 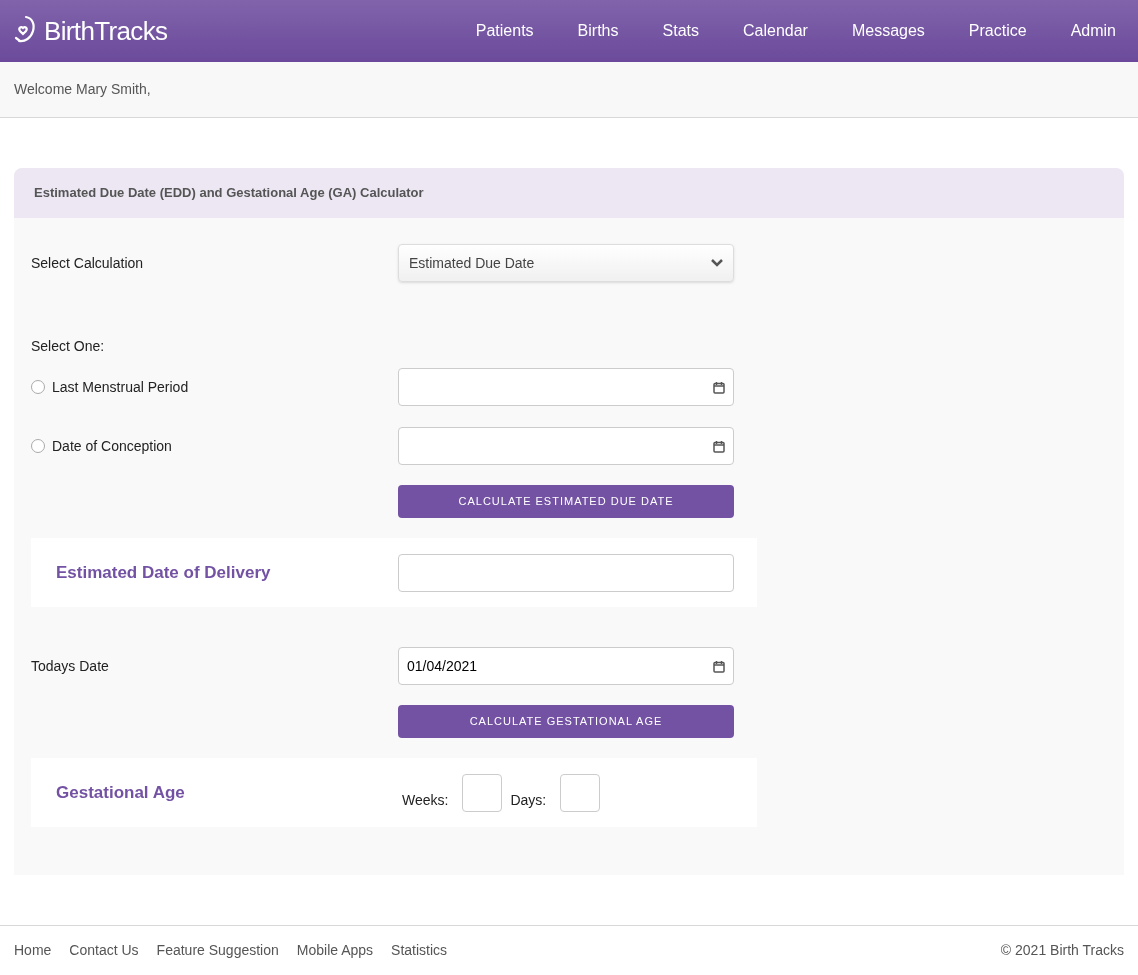 What do you see at coordinates (88, 263) in the screenshot?
I see `field-label: Select Calculation` at bounding box center [88, 263].